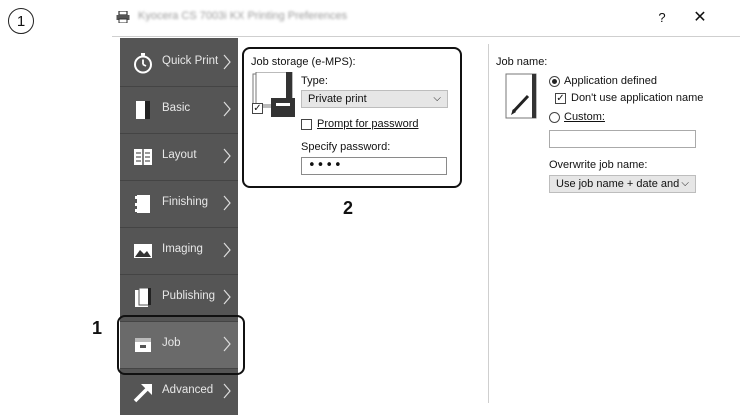 Image resolution: width=740 pixels, height=415 pixels. Describe the element at coordinates (143, 251) in the screenshot. I see `image-icon` at that location.